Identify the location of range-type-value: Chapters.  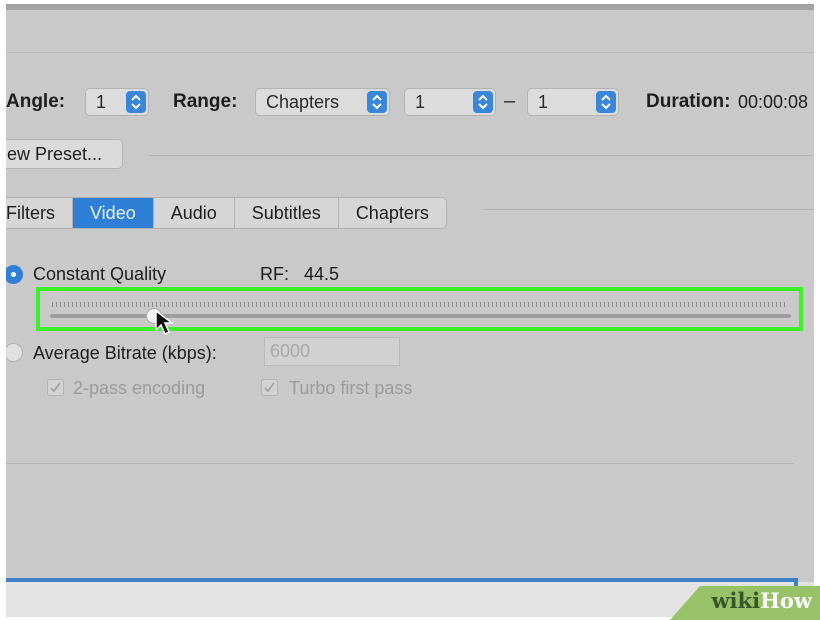
(303, 102).